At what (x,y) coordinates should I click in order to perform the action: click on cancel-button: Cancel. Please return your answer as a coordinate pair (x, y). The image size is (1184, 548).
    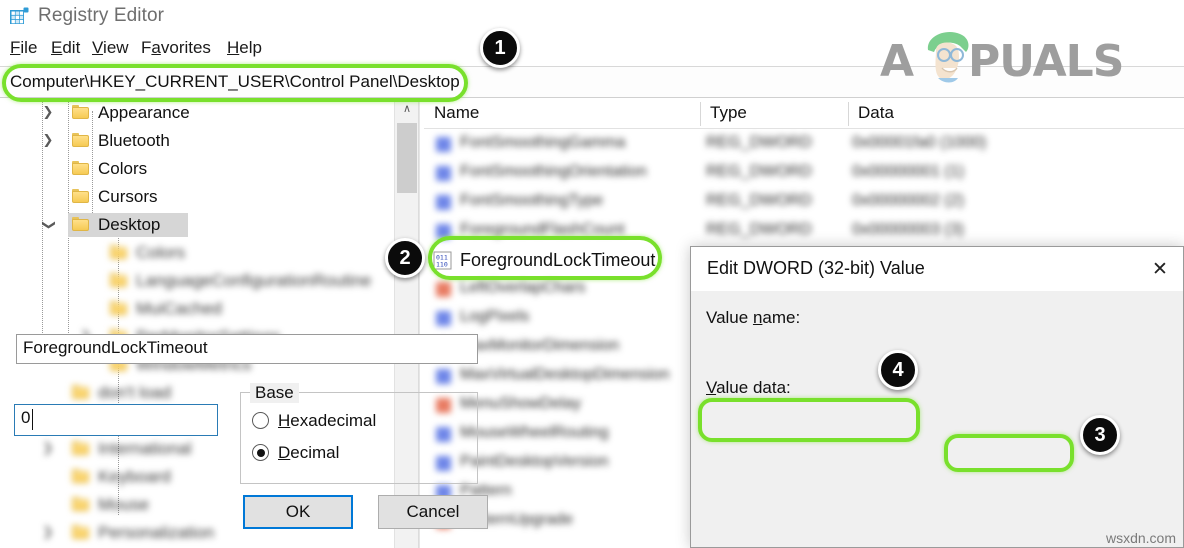
    Looking at the image, I should click on (433, 512).